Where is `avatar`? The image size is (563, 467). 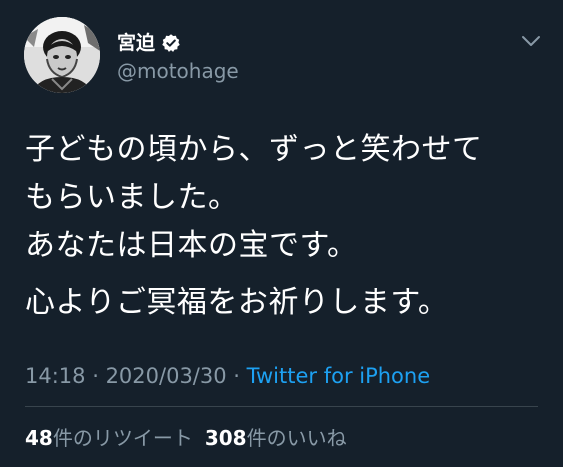 avatar is located at coordinates (62, 55).